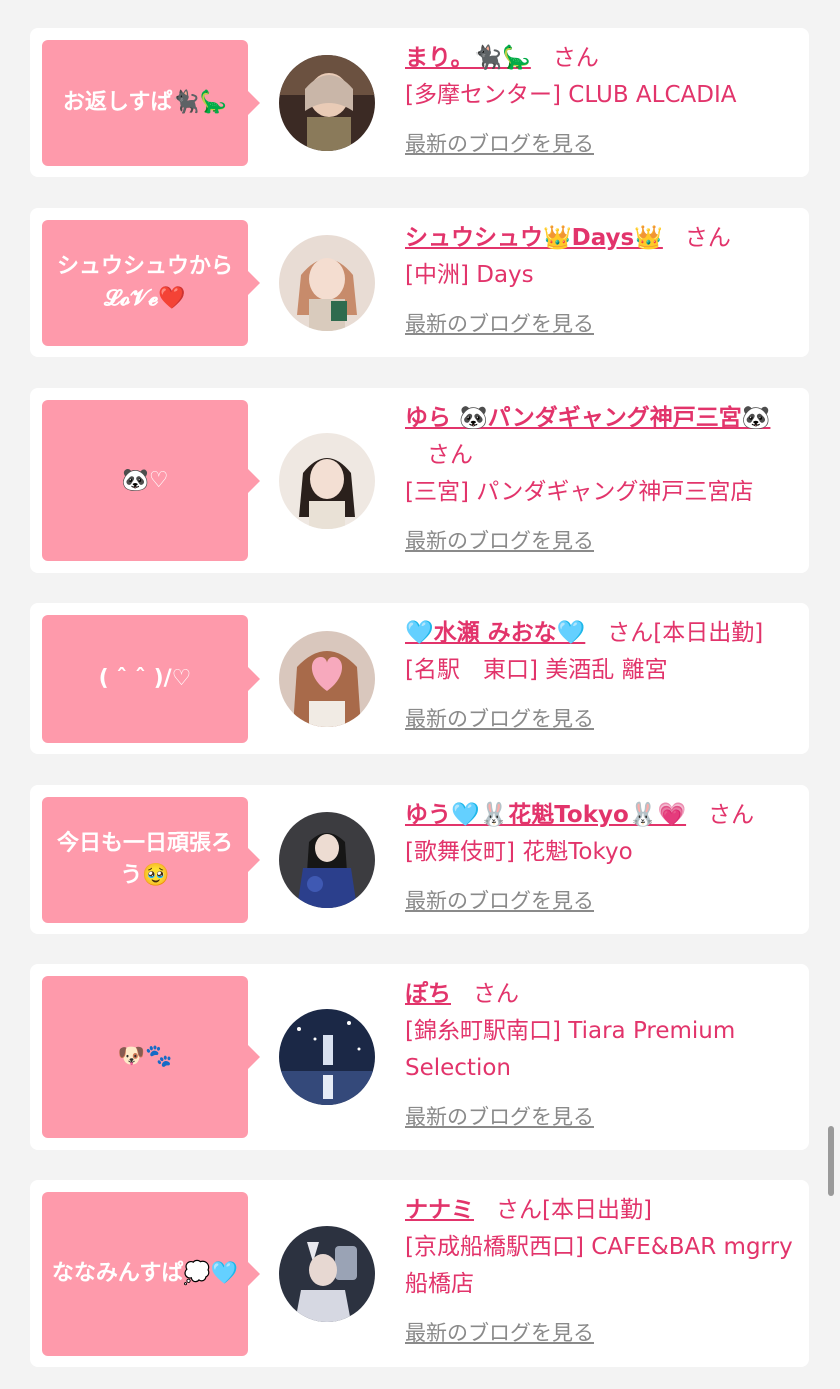 This screenshot has width=840, height=1389. Describe the element at coordinates (599, 1265) in the screenshot. I see `shop-name: [京成船橋駅西口] CAFE&BAR mgrry 船橋店` at that location.